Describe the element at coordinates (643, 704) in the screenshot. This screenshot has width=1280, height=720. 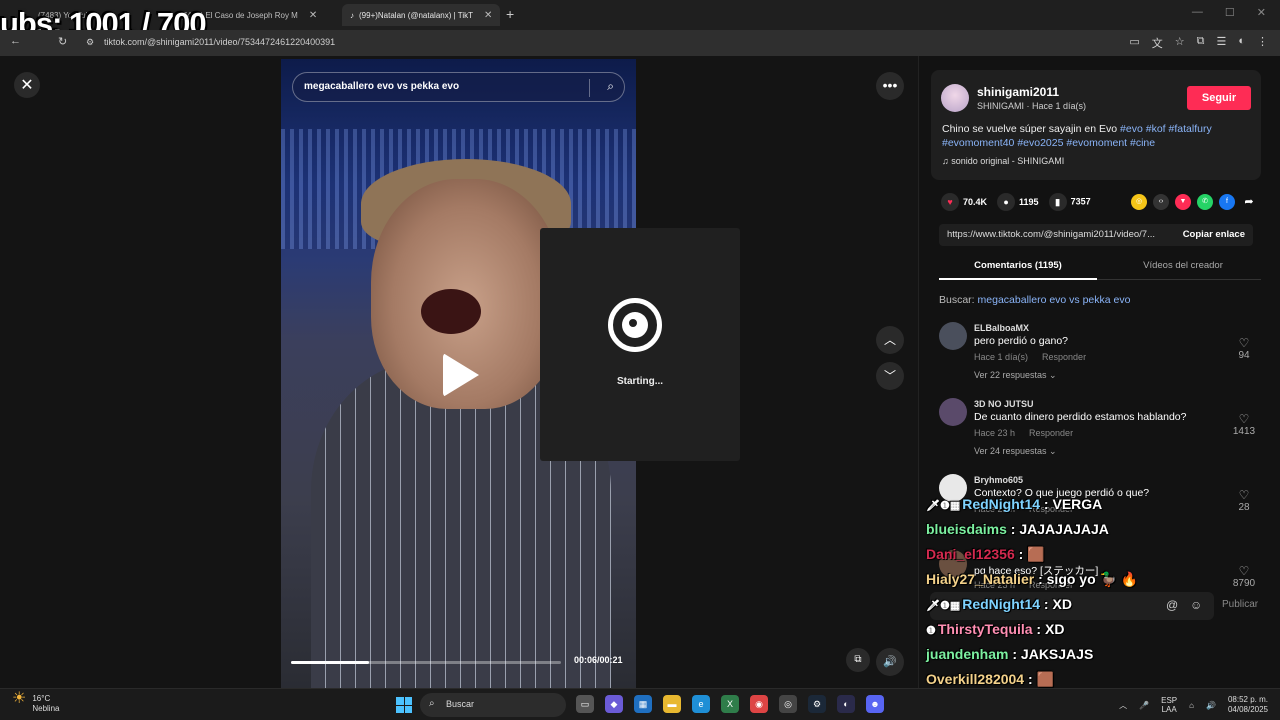
I see `store-icon: ▦` at that location.